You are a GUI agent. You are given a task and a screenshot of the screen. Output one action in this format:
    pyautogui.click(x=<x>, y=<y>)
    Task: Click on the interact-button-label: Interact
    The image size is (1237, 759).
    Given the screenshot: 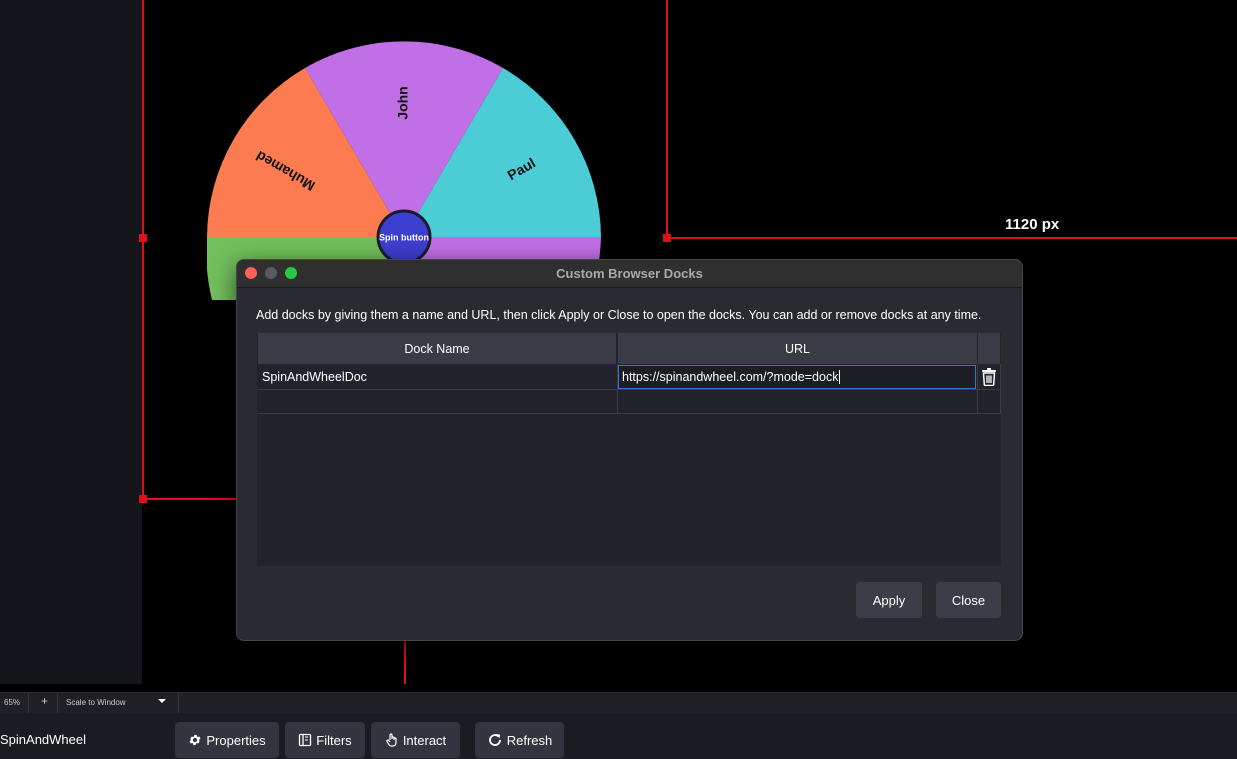 What is the action you would take?
    pyautogui.click(x=424, y=740)
    